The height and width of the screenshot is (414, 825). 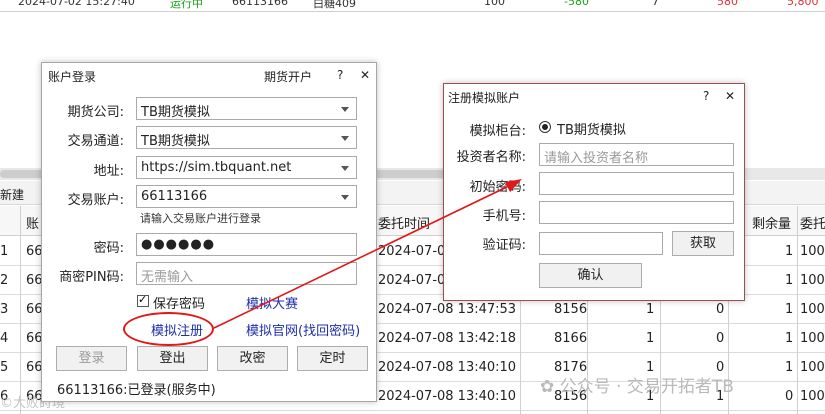 I want to click on save-password-checkbox, so click(x=143, y=300).